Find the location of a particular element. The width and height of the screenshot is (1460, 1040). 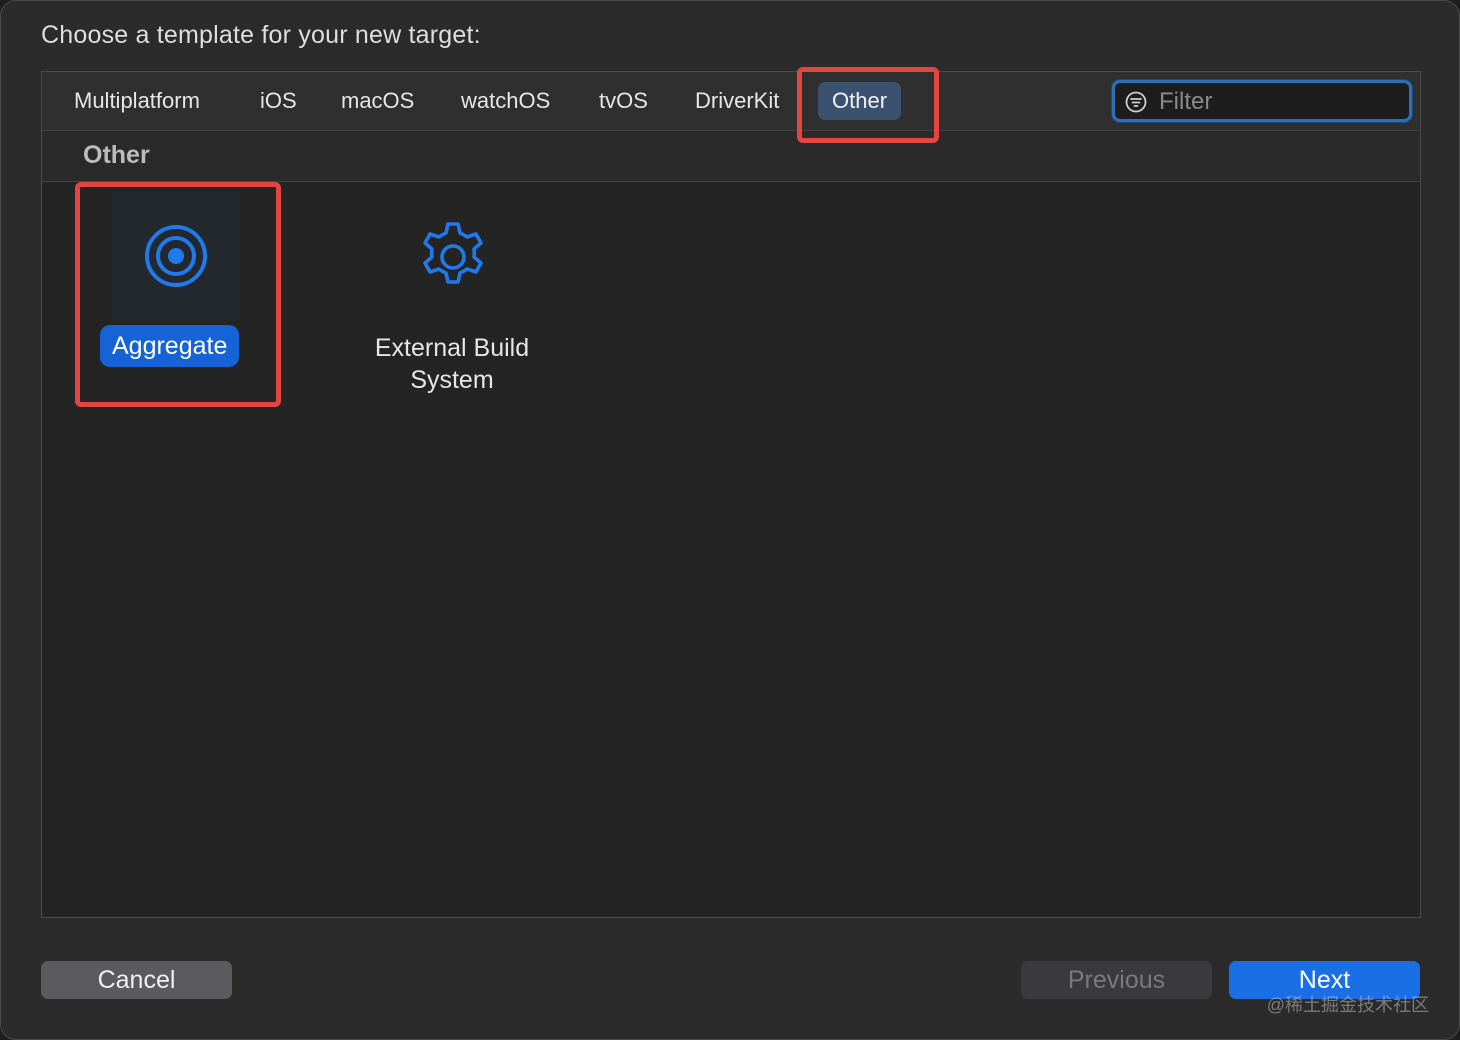

template-external-build-label-line2: System is located at coordinates (452, 380).